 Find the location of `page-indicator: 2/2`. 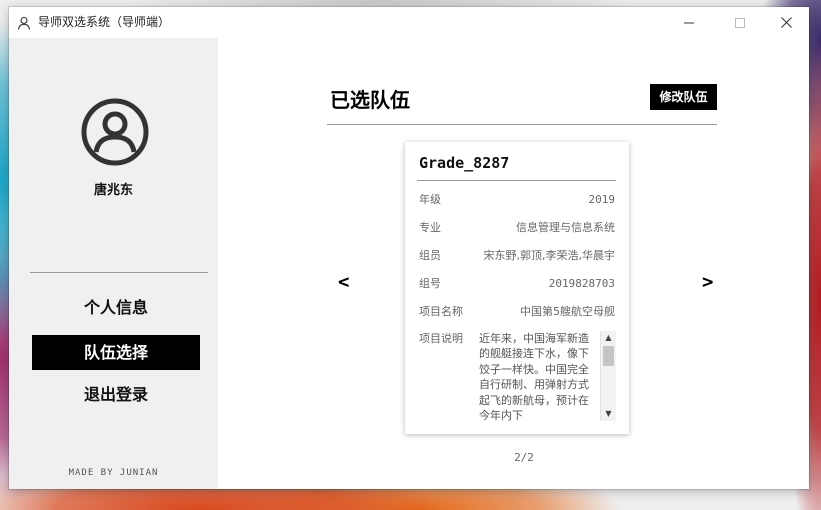

page-indicator: 2/2 is located at coordinates (524, 457).